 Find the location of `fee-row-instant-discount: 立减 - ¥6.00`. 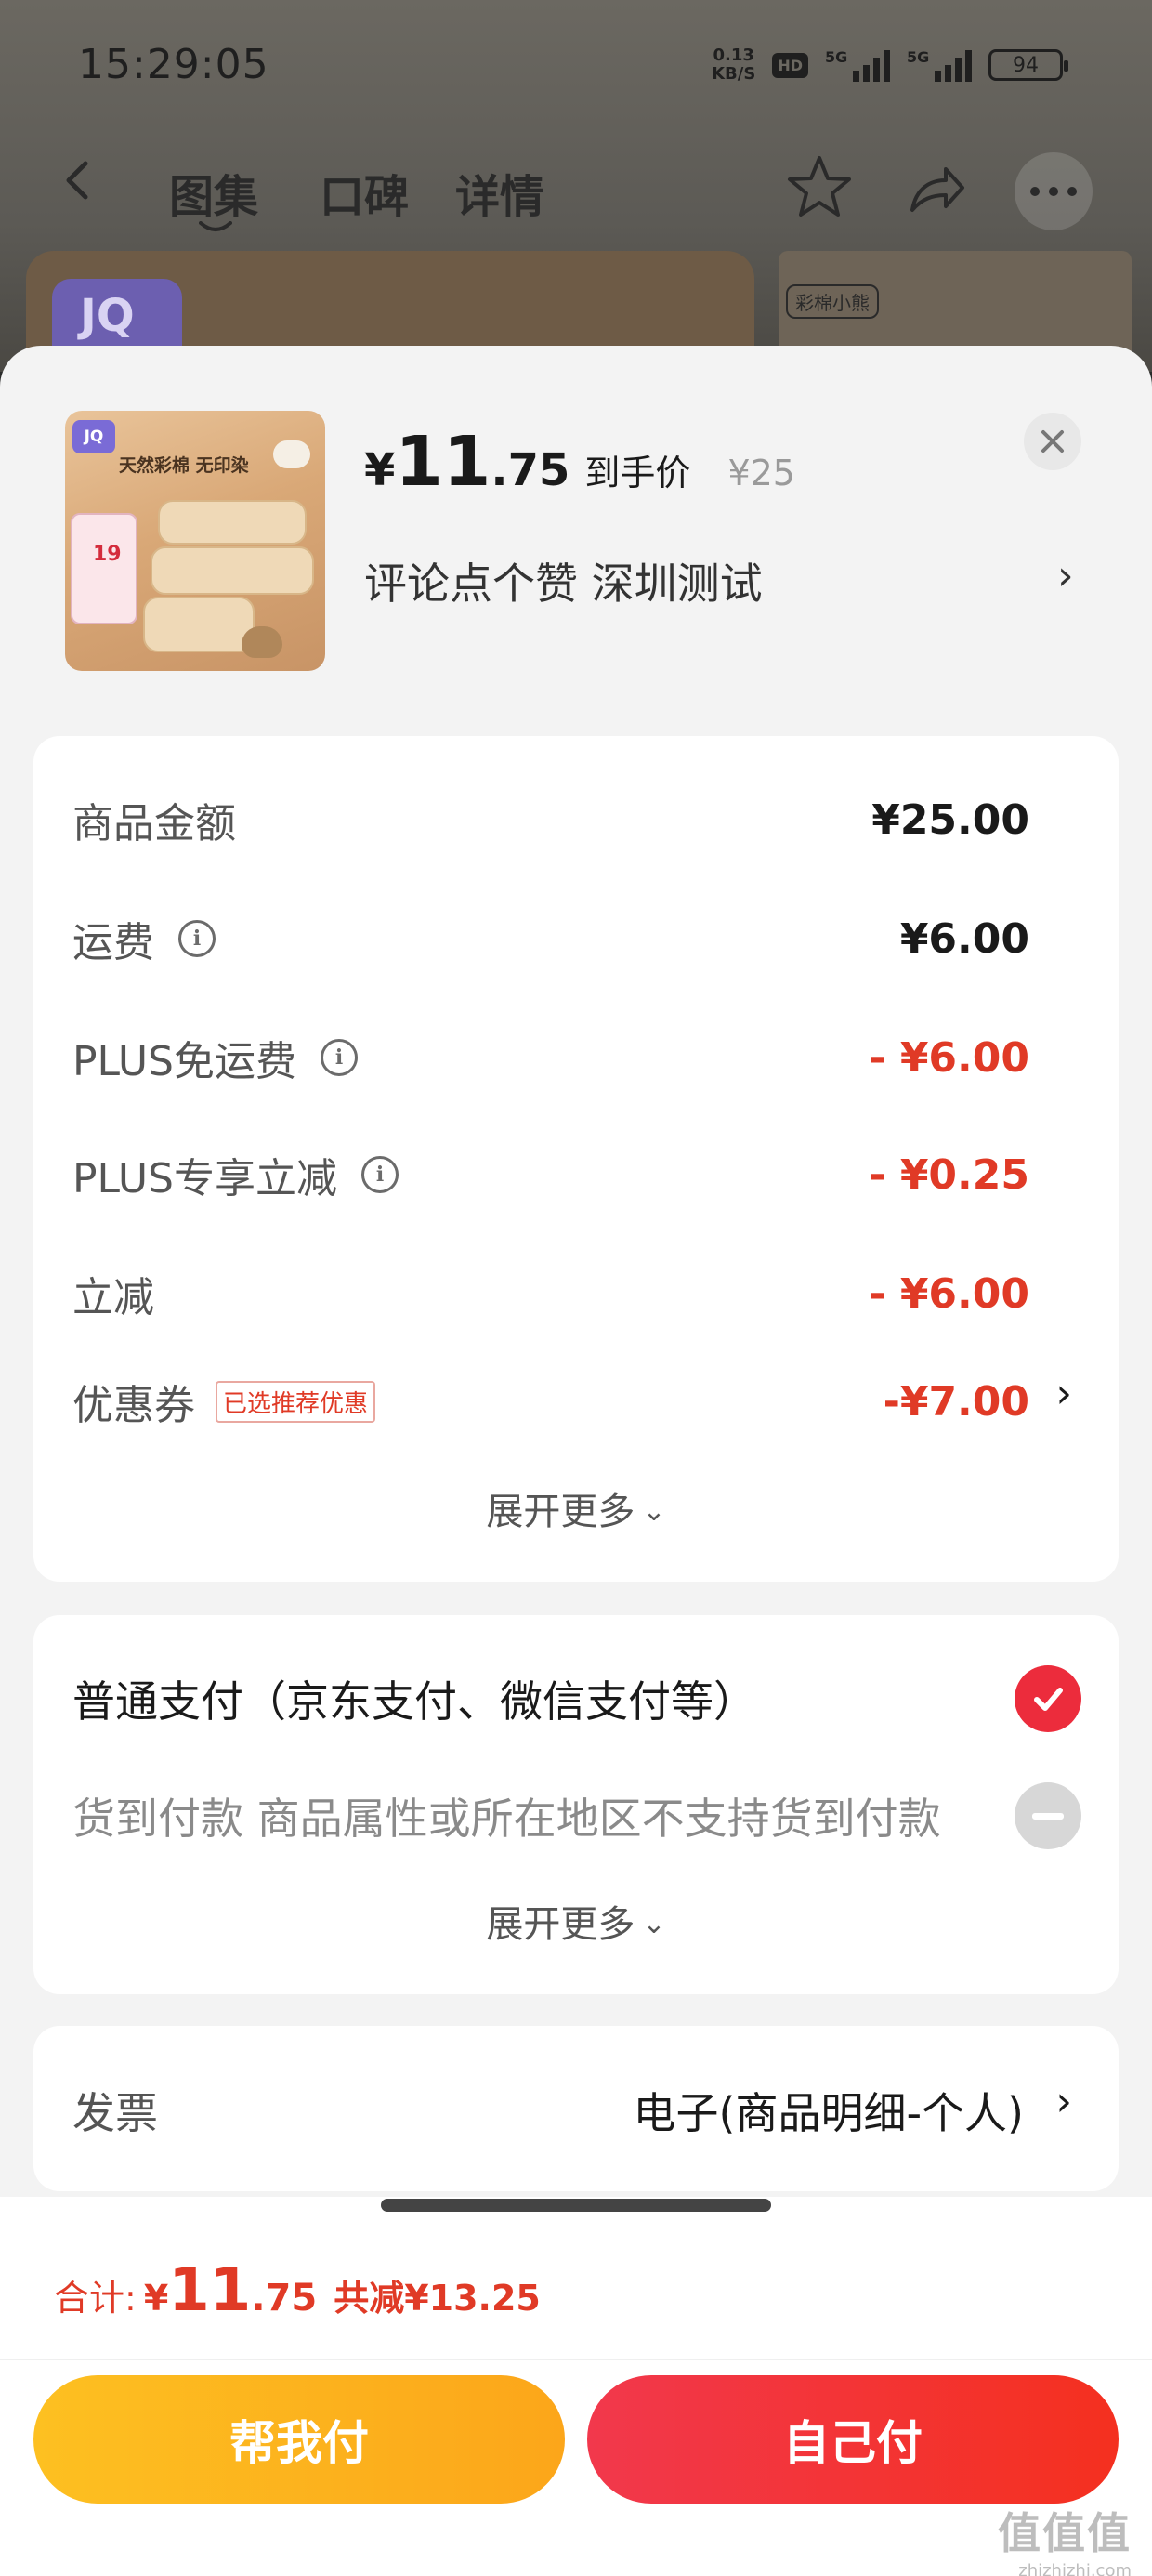

fee-row-instant-discount: 立减 - ¥6.00 is located at coordinates (550, 1295).